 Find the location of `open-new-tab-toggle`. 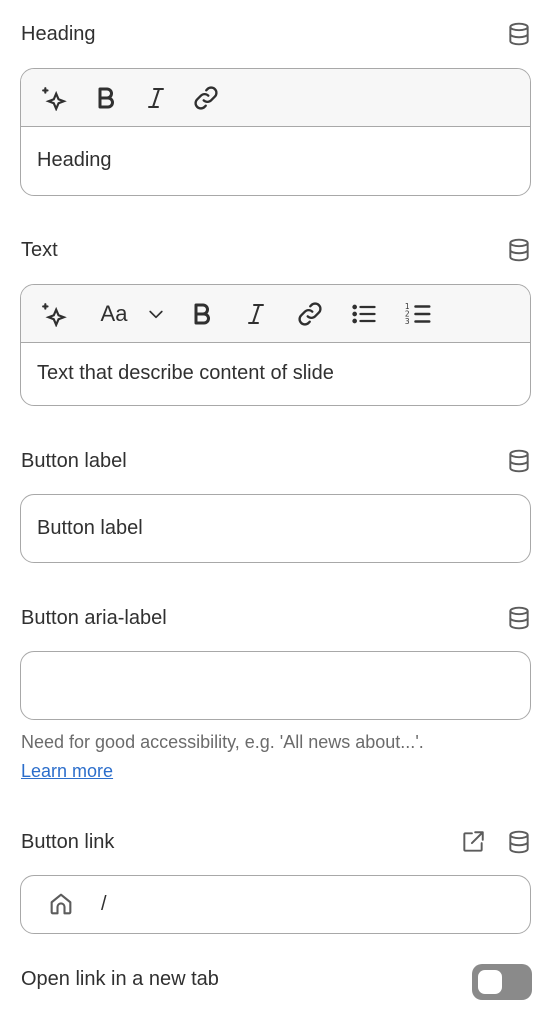

open-new-tab-toggle is located at coordinates (502, 982).